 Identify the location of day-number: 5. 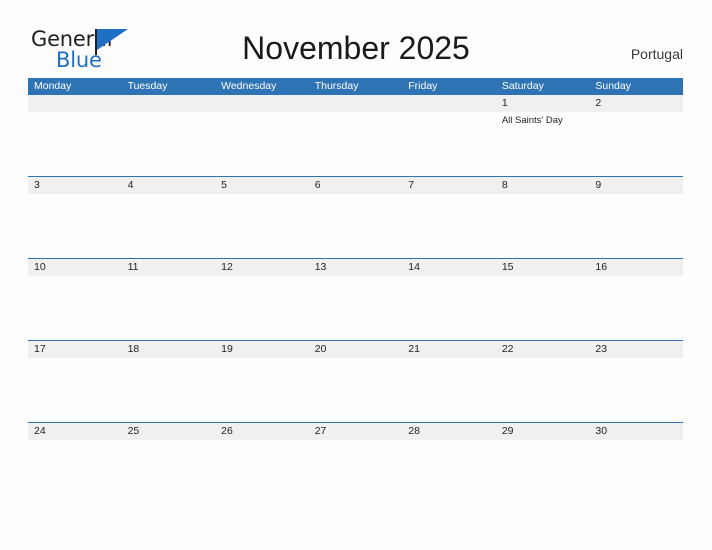
(262, 185).